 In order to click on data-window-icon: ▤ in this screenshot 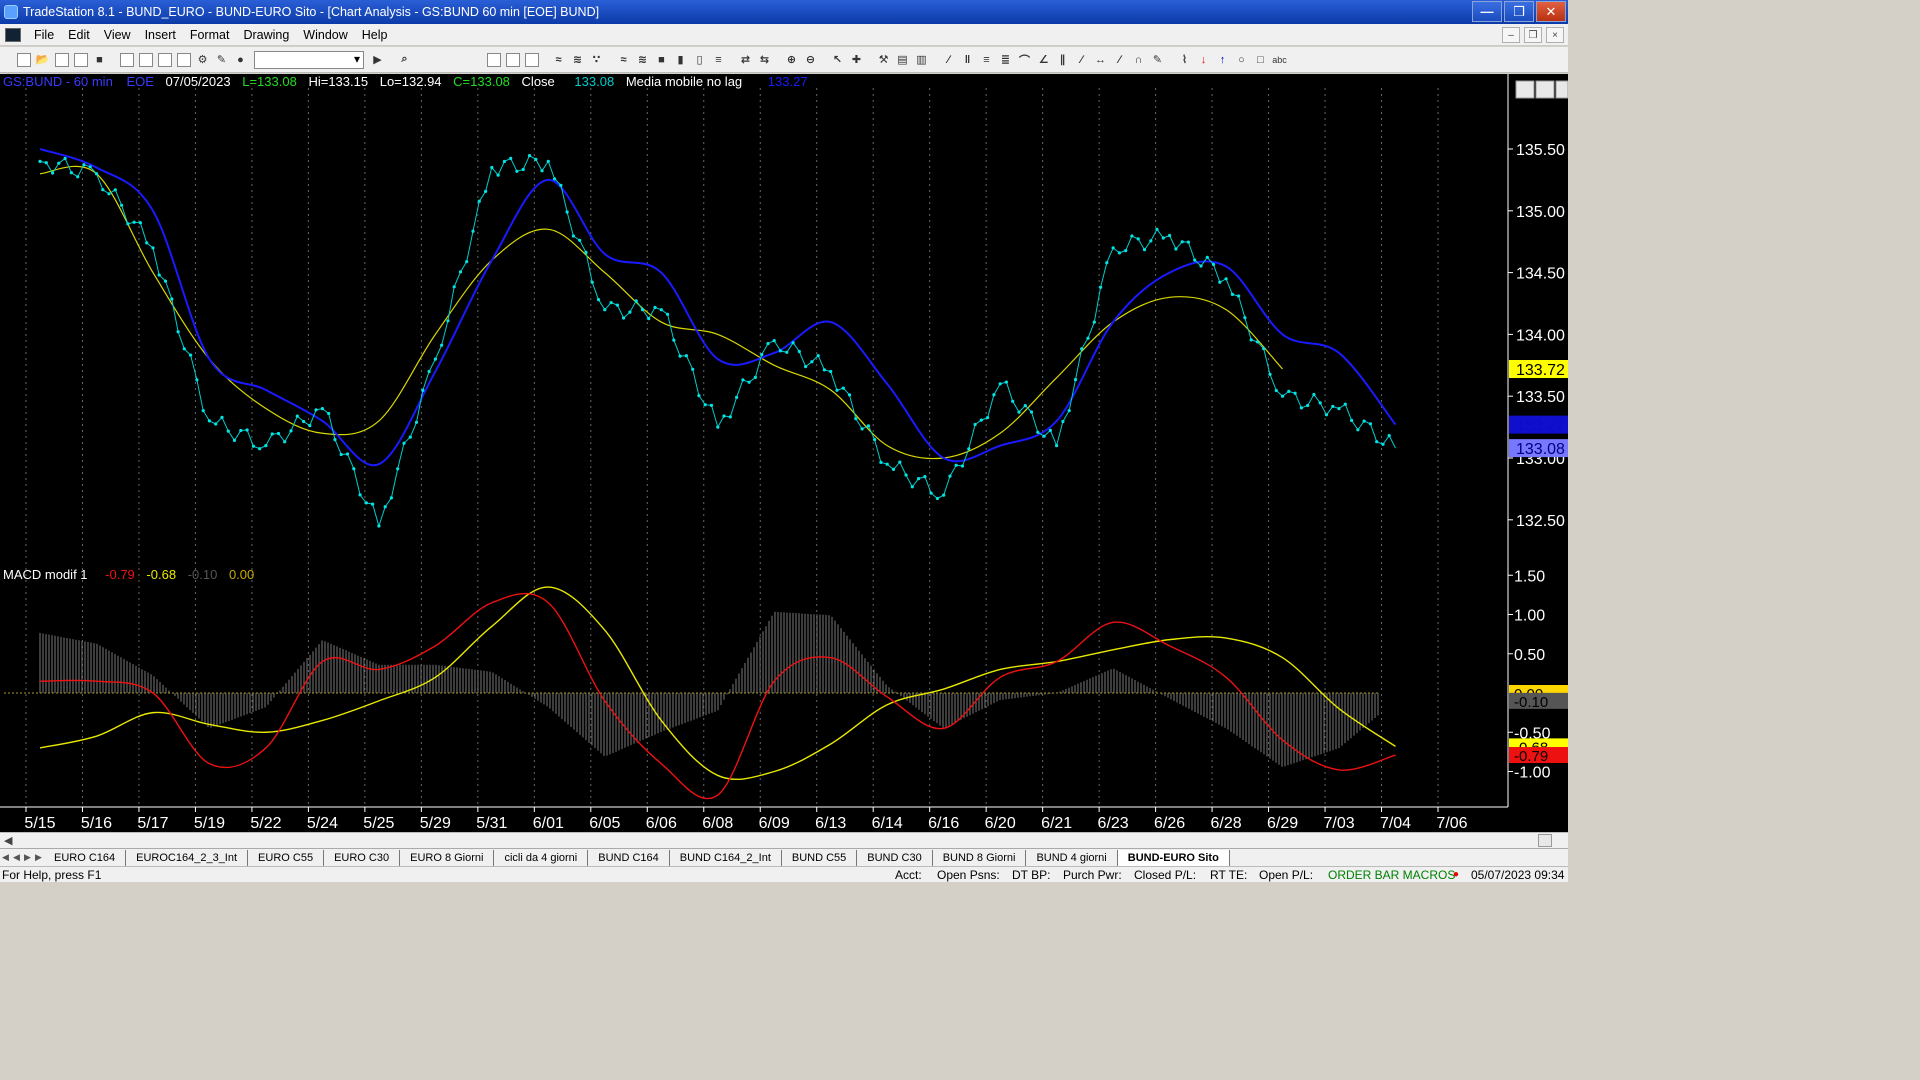, I will do `click(903, 60)`.